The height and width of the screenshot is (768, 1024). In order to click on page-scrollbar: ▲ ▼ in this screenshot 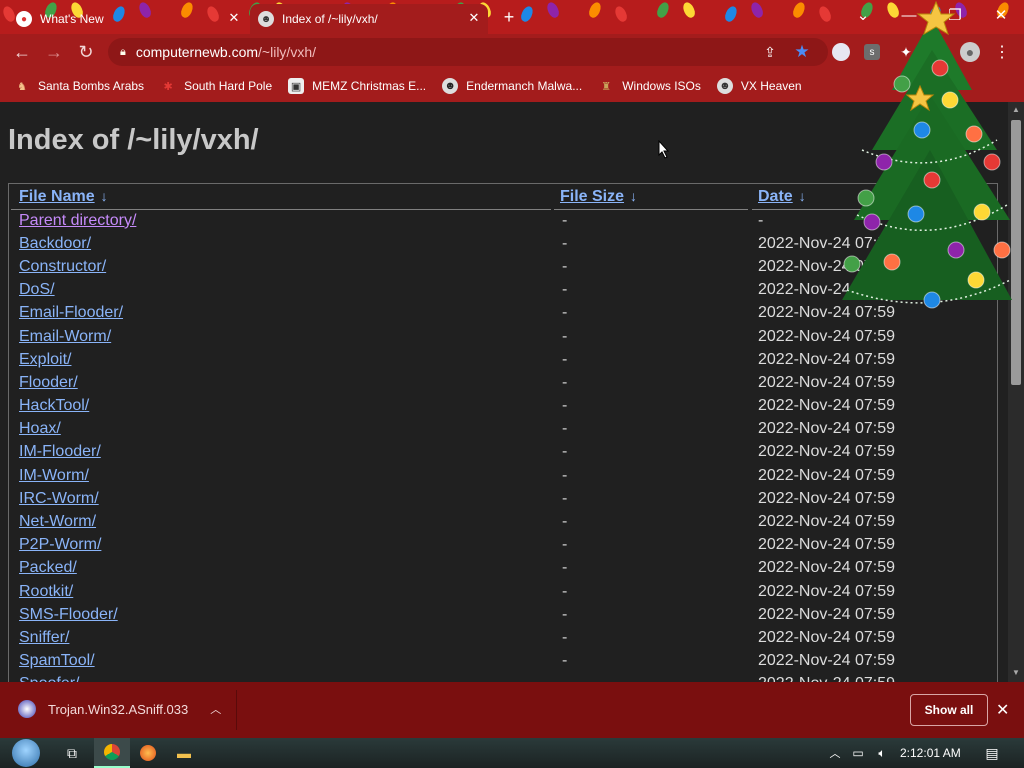, I will do `click(1016, 392)`.